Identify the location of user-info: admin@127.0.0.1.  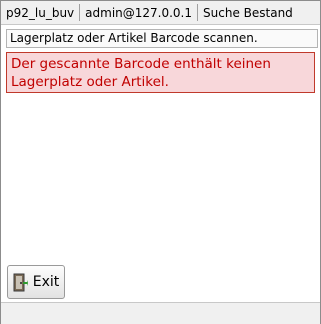
(139, 12).